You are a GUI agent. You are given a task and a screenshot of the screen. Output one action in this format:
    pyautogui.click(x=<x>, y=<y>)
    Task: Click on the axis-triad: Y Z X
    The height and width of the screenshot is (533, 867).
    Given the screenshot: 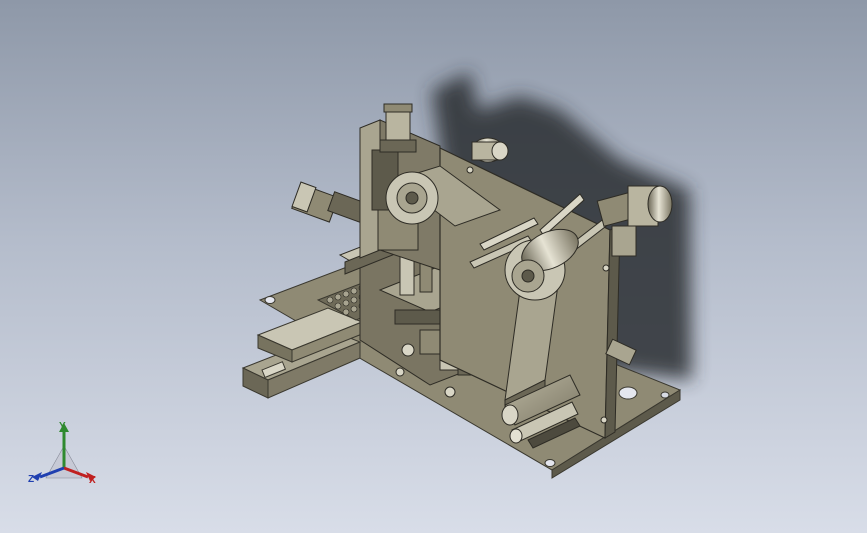 What is the action you would take?
    pyautogui.click(x=66, y=455)
    